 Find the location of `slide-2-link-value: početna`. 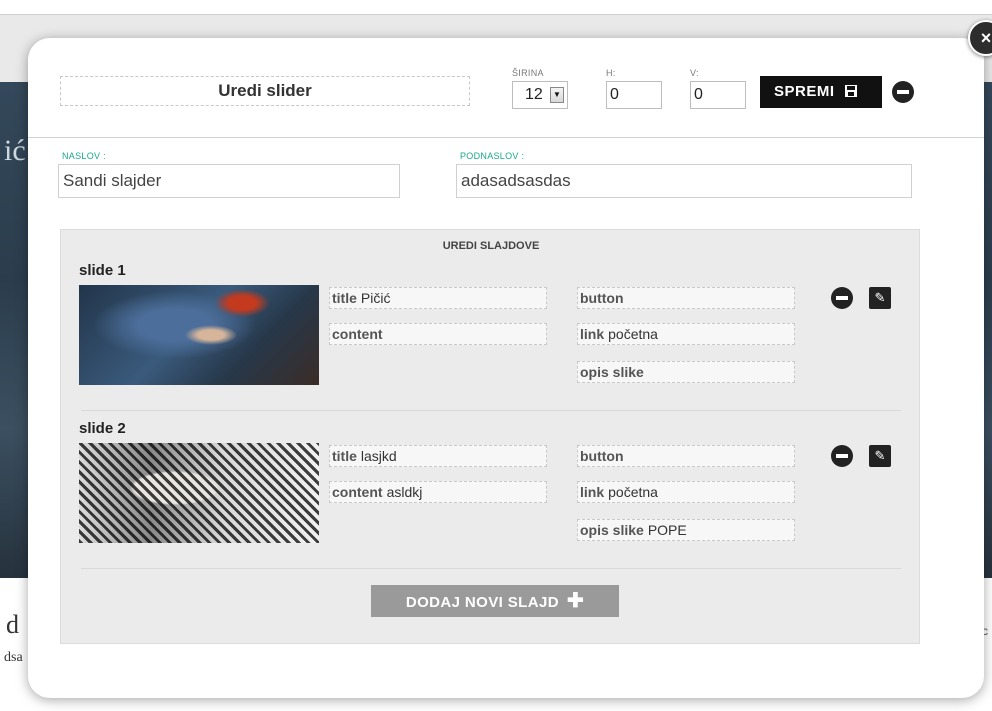

slide-2-link-value: početna is located at coordinates (633, 492).